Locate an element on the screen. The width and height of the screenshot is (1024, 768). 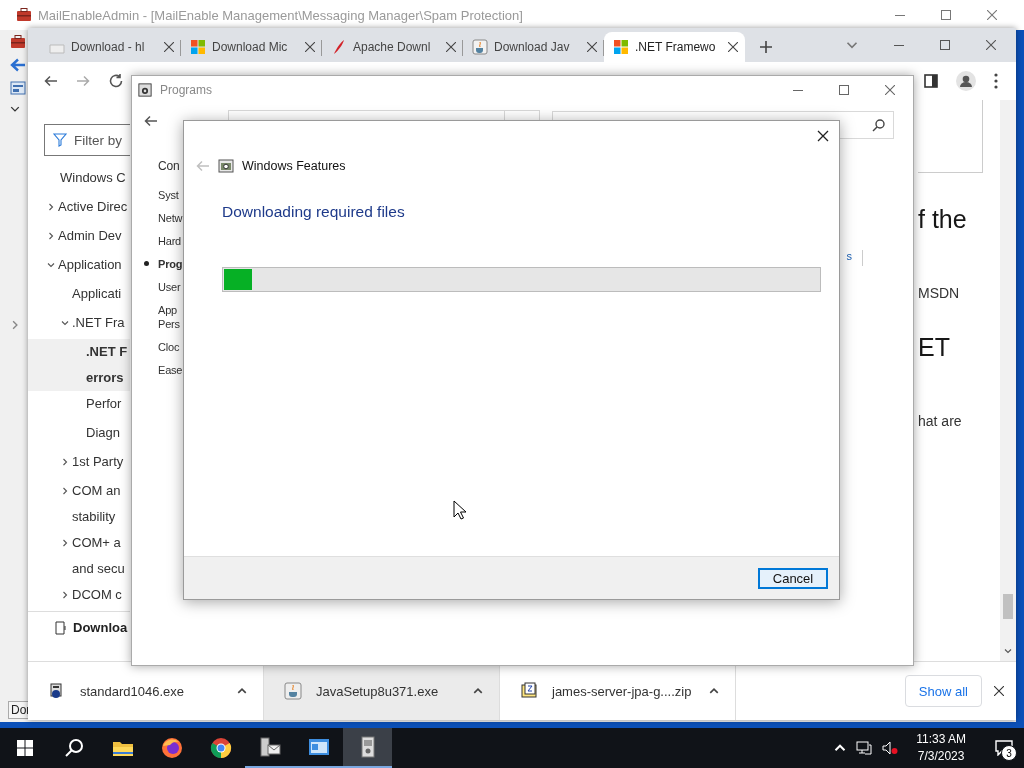
article-heading: ET is located at coordinates (934, 347).